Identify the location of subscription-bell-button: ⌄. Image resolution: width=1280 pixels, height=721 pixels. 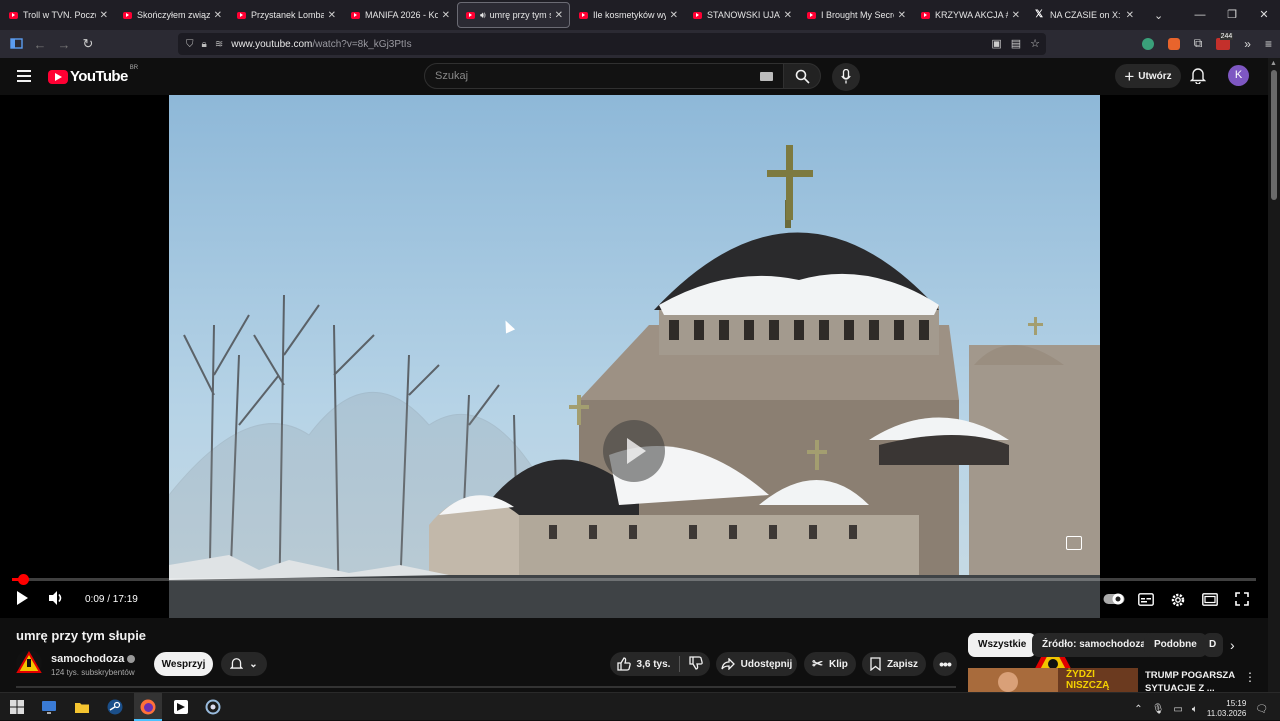
(244, 664).